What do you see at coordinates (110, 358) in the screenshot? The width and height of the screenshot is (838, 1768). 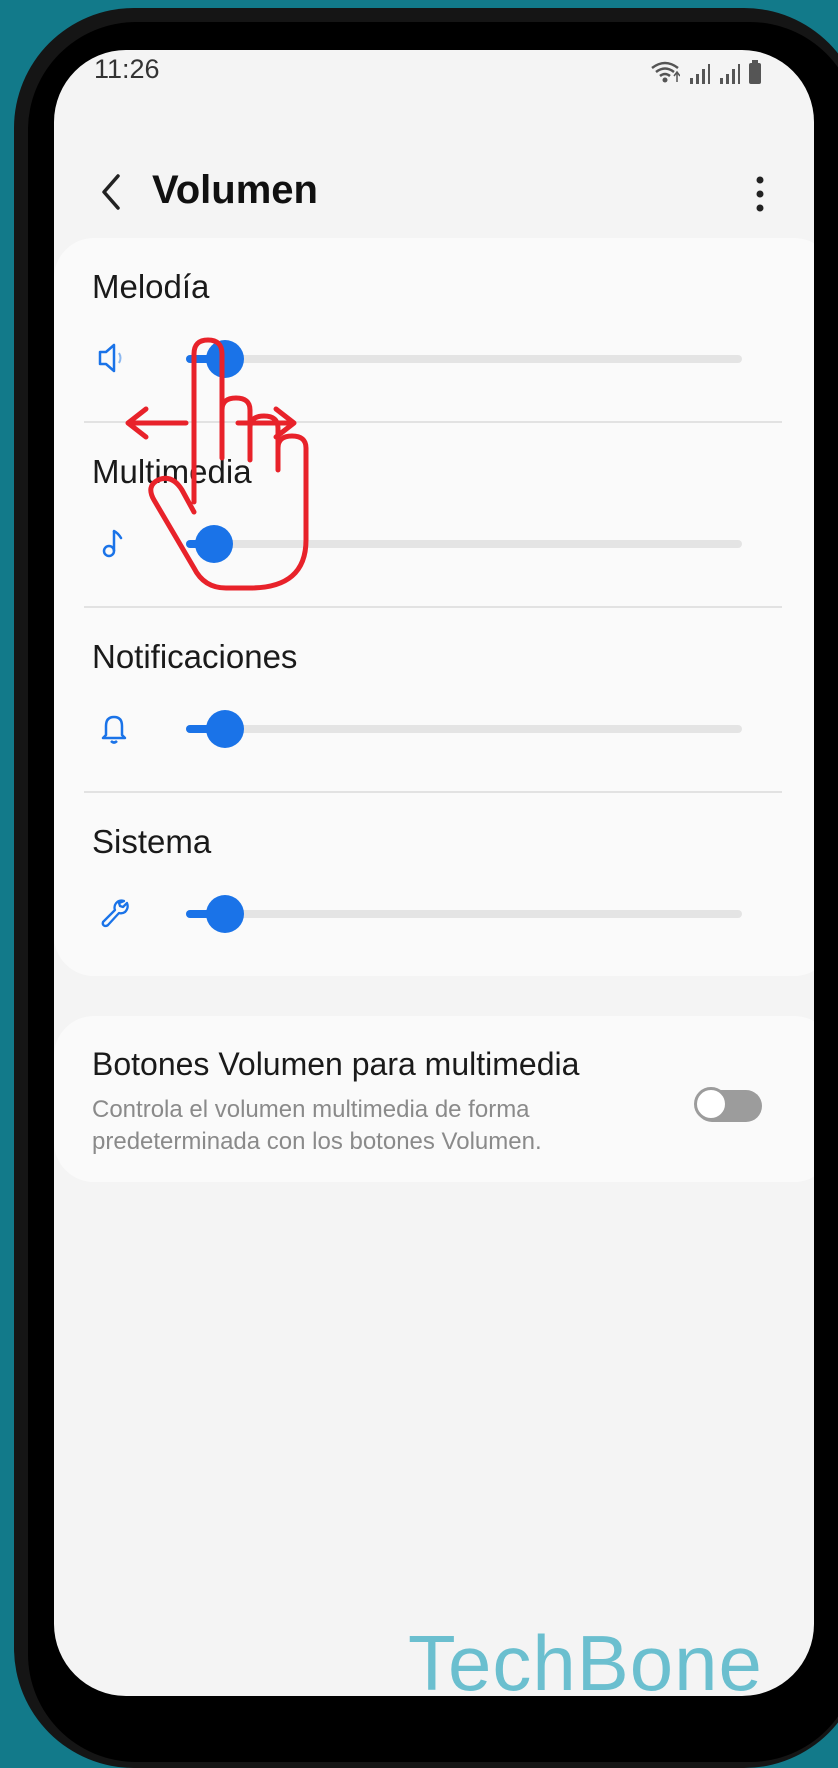 I see `speaker-icon` at bounding box center [110, 358].